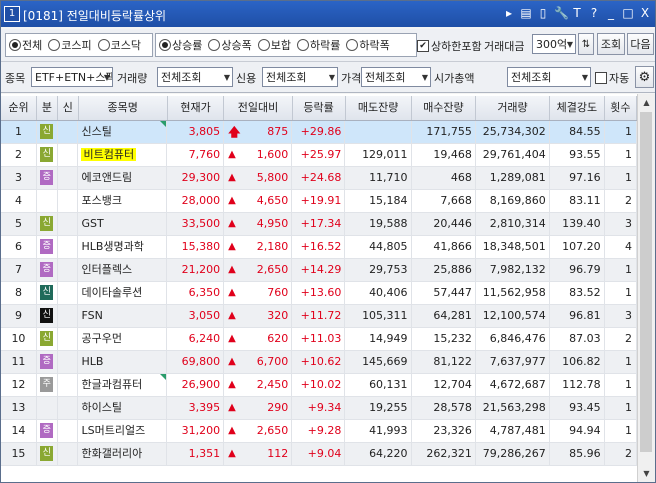 The width and height of the screenshot is (656, 483). What do you see at coordinates (561, 13) in the screenshot?
I see `settings-icon: 🔧` at bounding box center [561, 13].